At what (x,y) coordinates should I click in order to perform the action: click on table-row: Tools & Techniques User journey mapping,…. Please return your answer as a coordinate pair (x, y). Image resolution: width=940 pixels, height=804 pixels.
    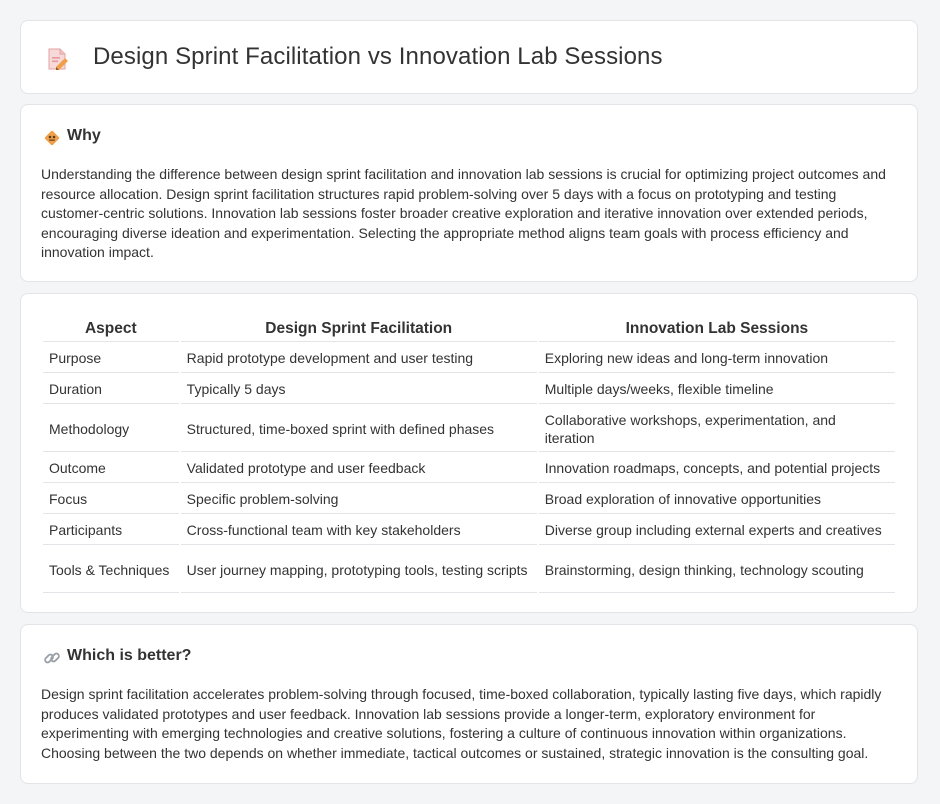
    Looking at the image, I should click on (469, 570).